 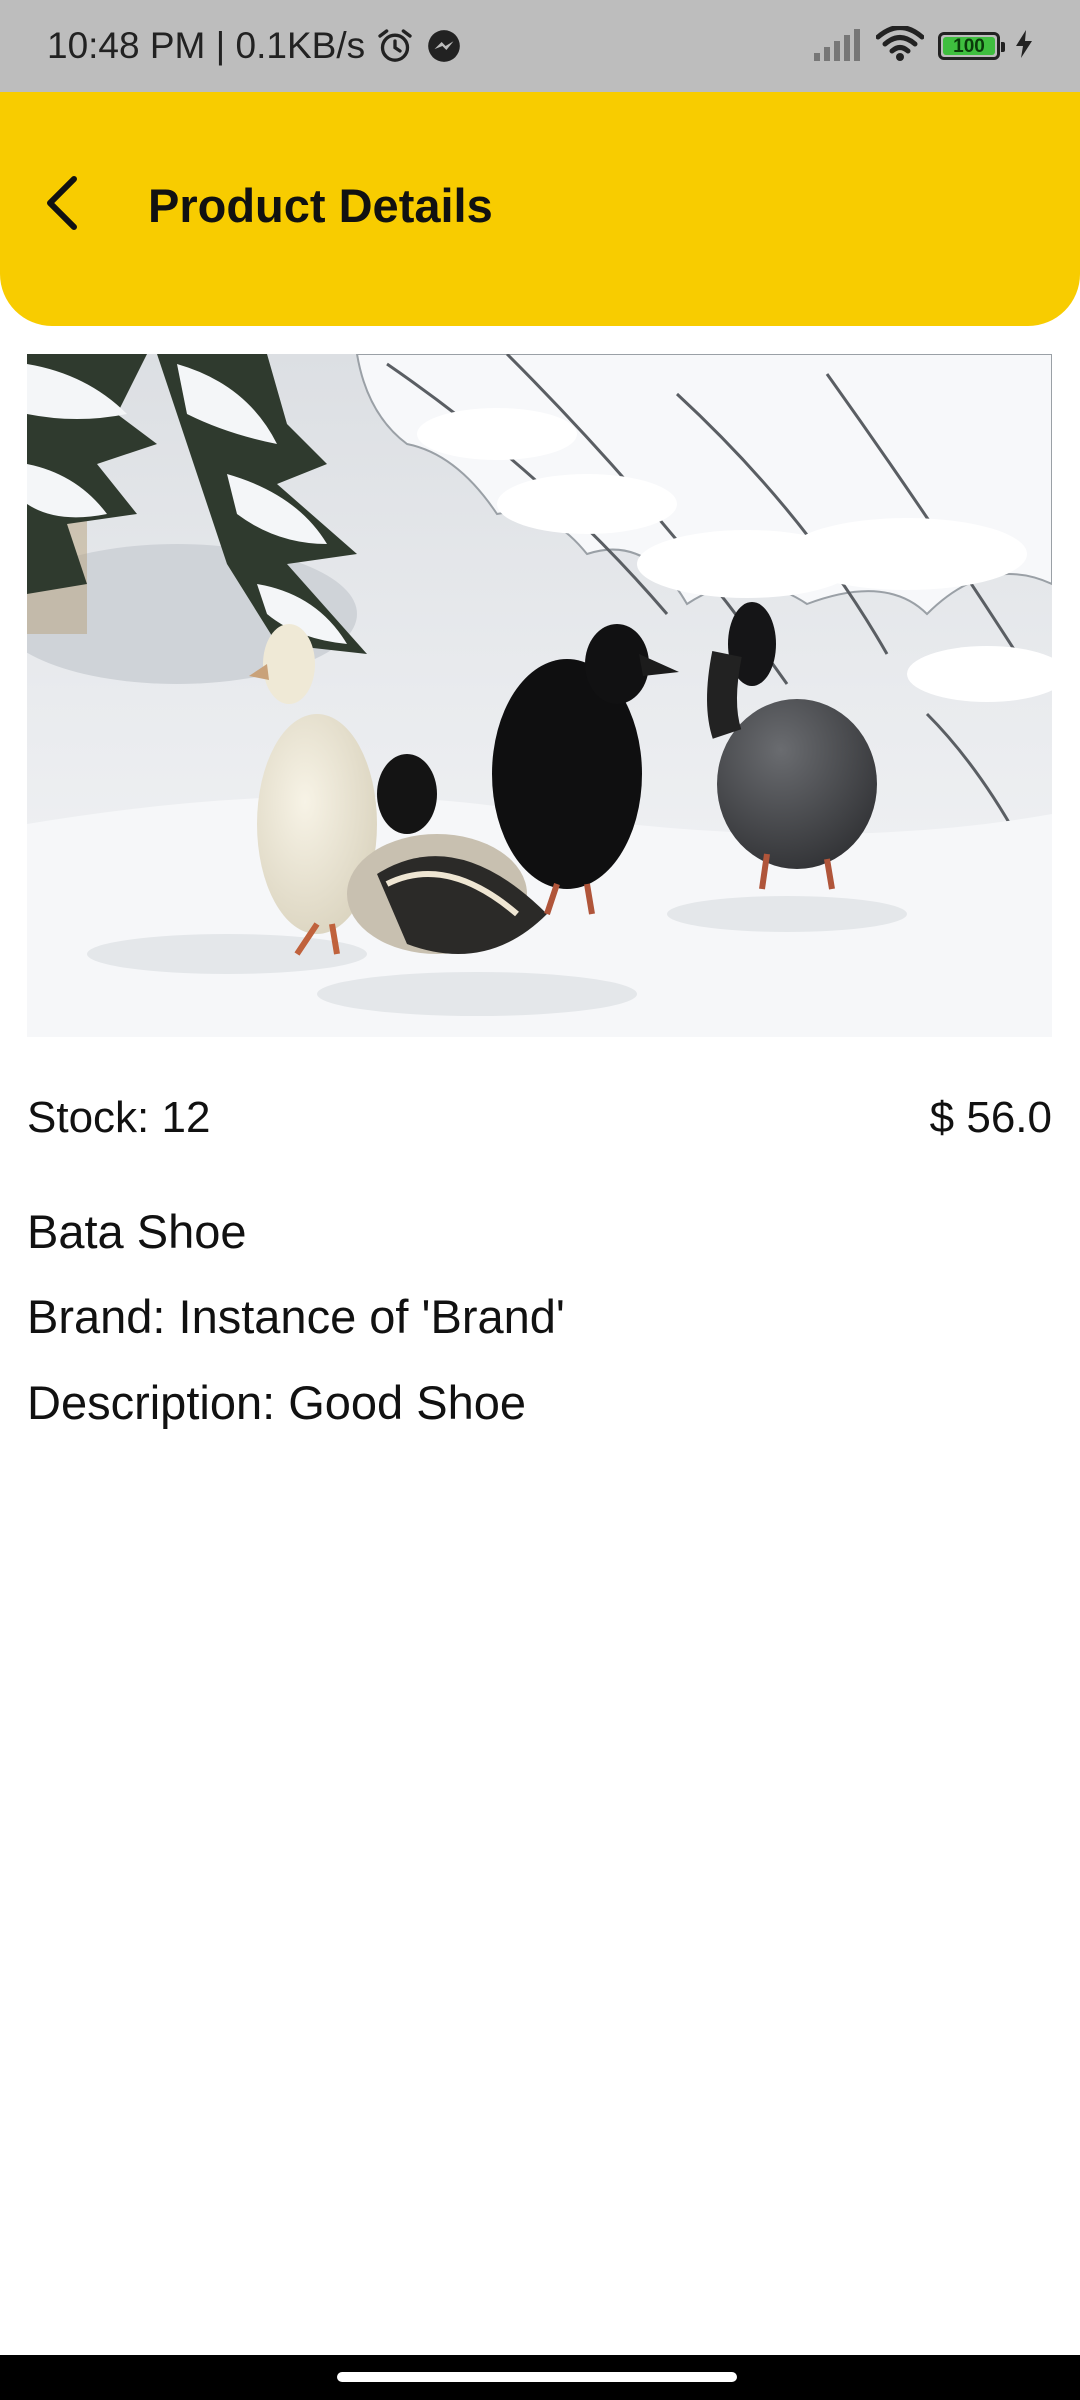 I want to click on product-description: Description: Good Shoe, so click(x=277, y=1402).